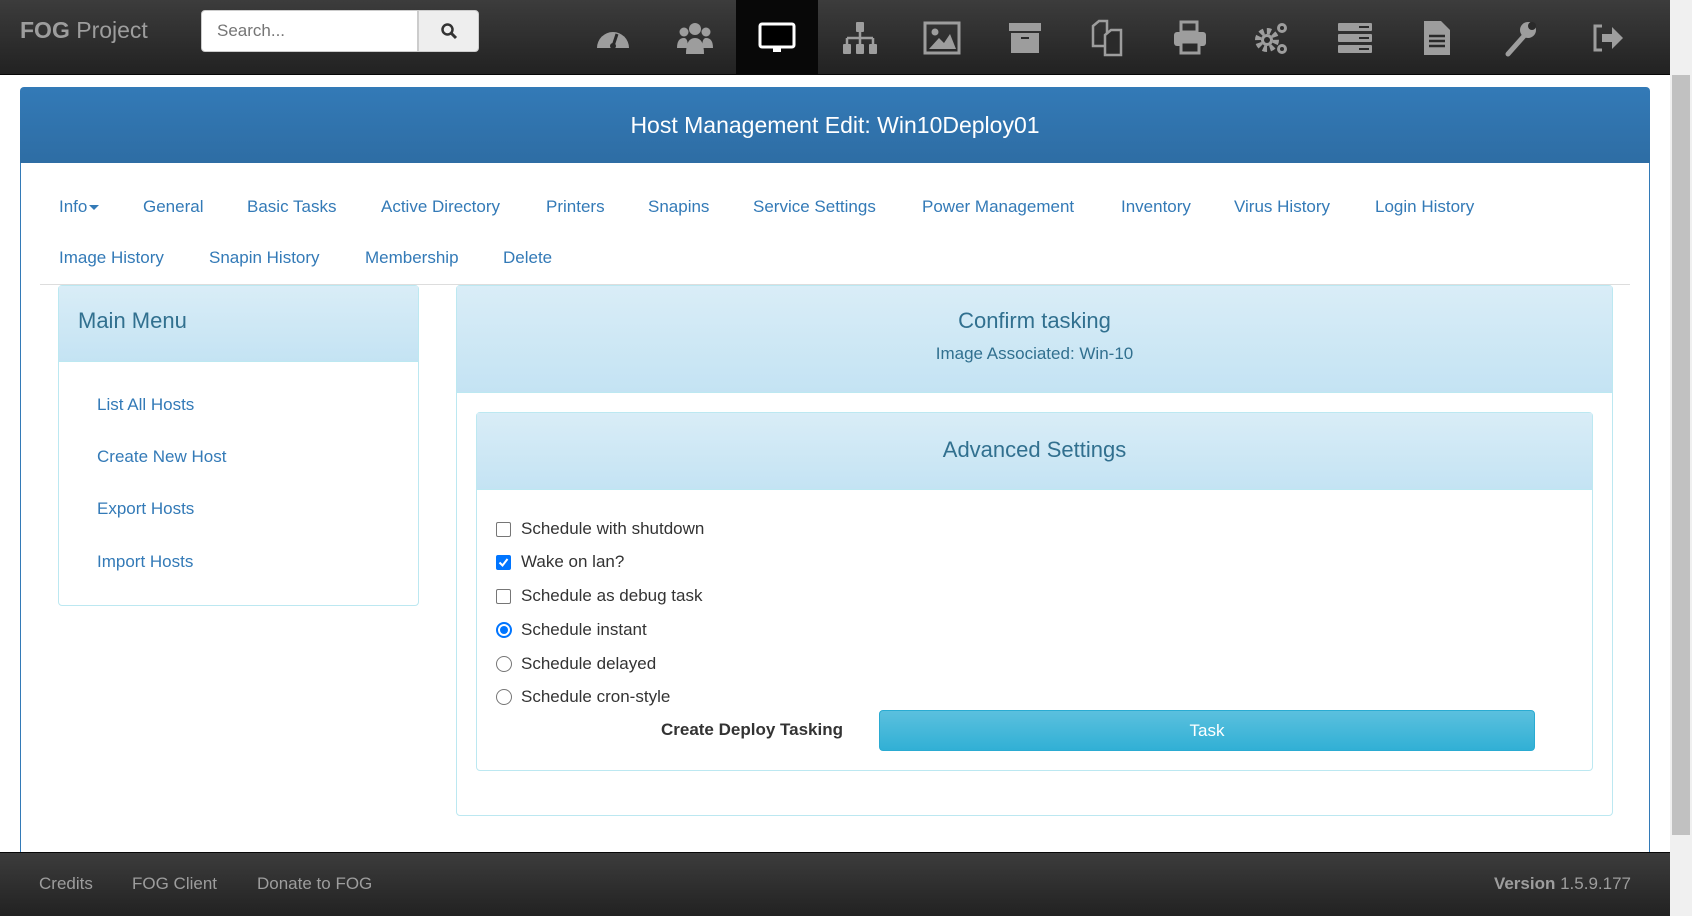 The width and height of the screenshot is (1692, 916). Describe the element at coordinates (145, 405) in the screenshot. I see `menu-item-list-all-hosts: List All Hosts` at that location.